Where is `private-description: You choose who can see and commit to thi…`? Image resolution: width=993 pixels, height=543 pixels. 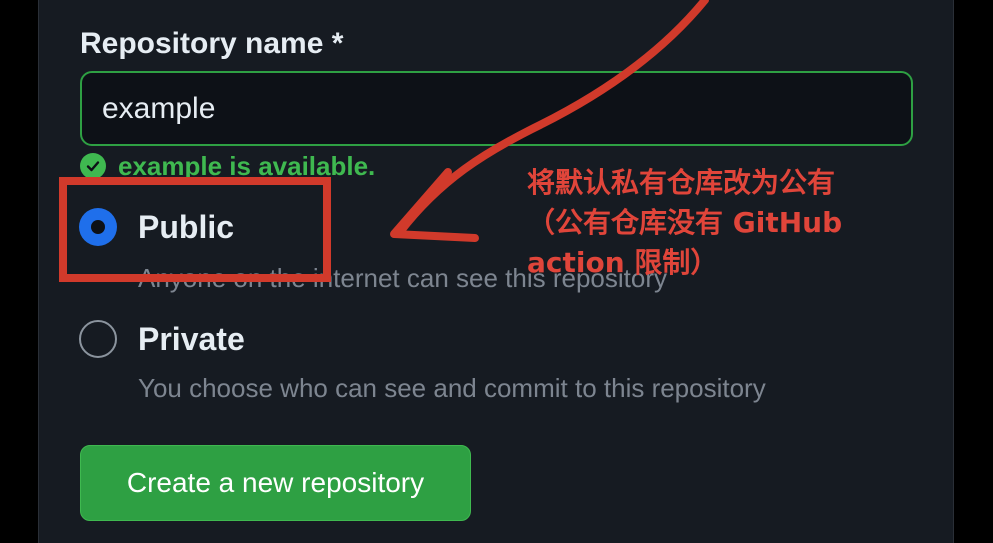 private-description: You choose who can see and commit to thi… is located at coordinates (452, 388).